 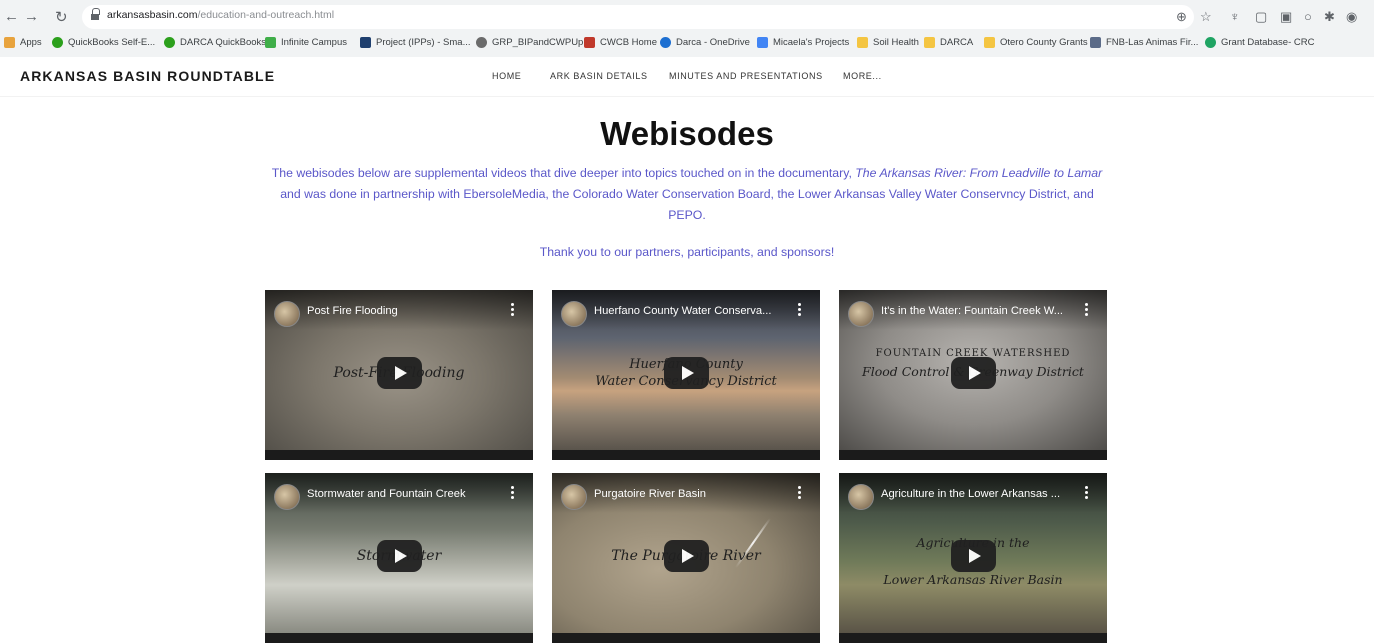 What do you see at coordinates (1235, 16) in the screenshot?
I see `extension-icon: ♆` at bounding box center [1235, 16].